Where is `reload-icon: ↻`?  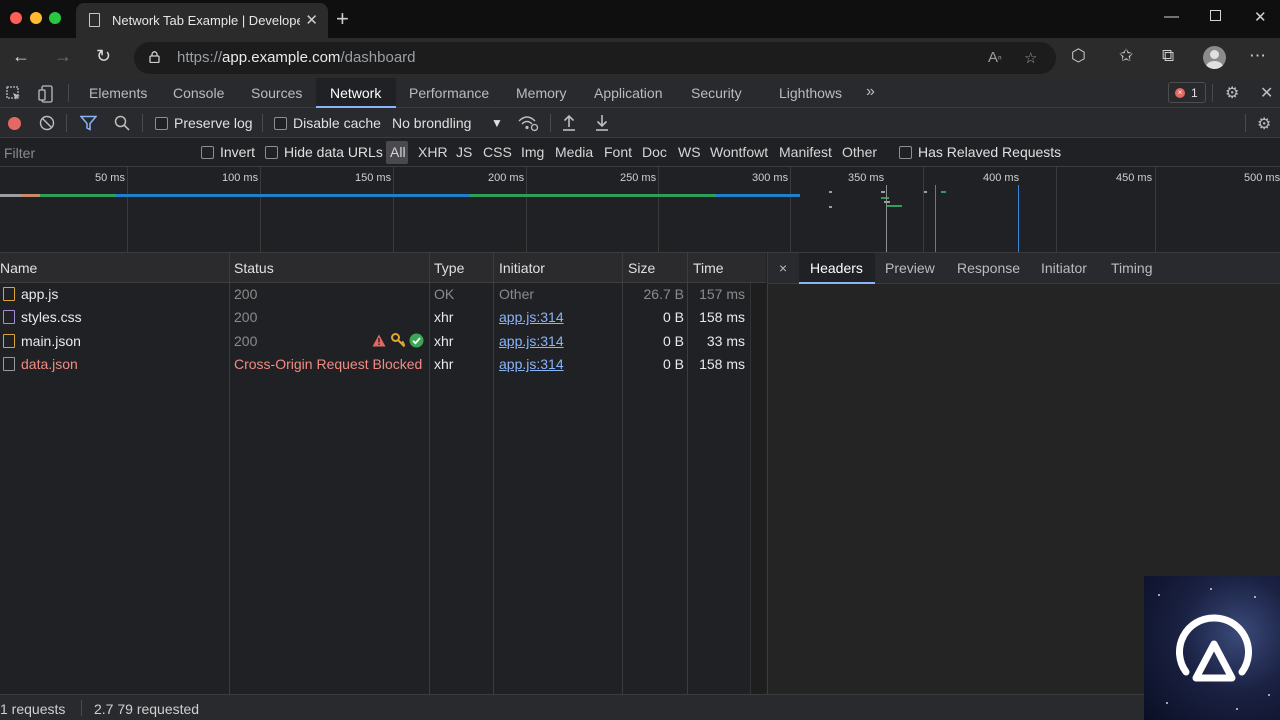 reload-icon: ↻ is located at coordinates (103, 56).